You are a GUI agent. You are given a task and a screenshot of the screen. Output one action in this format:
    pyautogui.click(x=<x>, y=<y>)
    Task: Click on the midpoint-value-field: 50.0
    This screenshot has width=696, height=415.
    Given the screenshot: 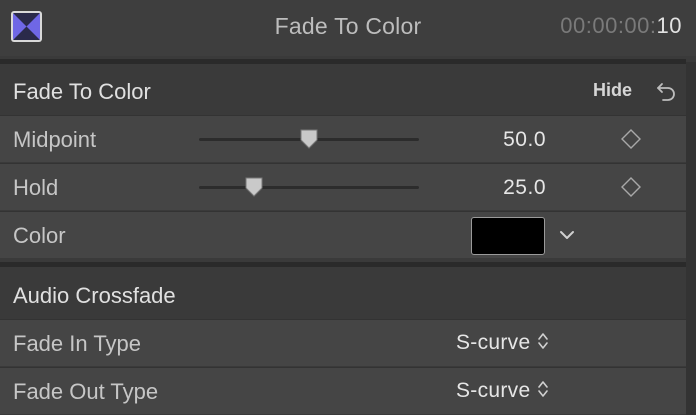 What is the action you would take?
    pyautogui.click(x=508, y=140)
    